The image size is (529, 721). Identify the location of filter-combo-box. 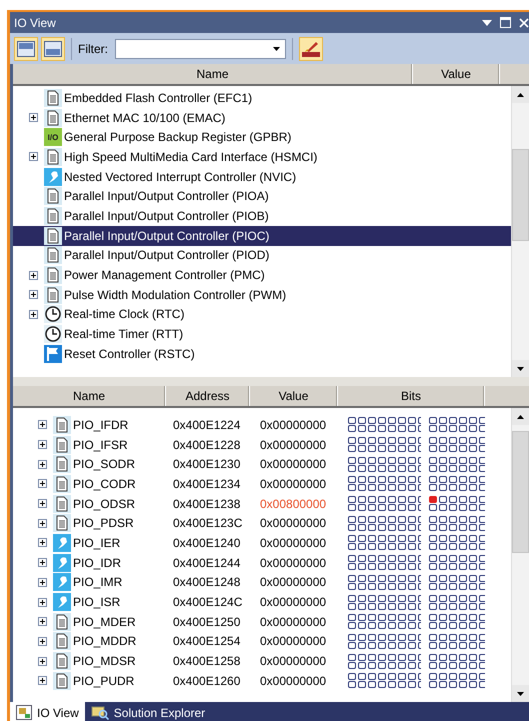
(200, 48).